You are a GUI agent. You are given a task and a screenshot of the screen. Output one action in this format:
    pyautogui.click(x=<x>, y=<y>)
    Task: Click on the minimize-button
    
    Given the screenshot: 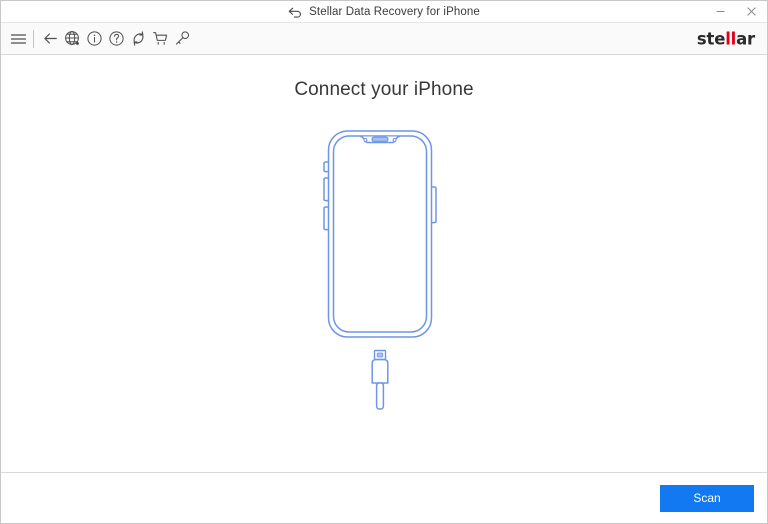 What is the action you would take?
    pyautogui.click(x=720, y=11)
    